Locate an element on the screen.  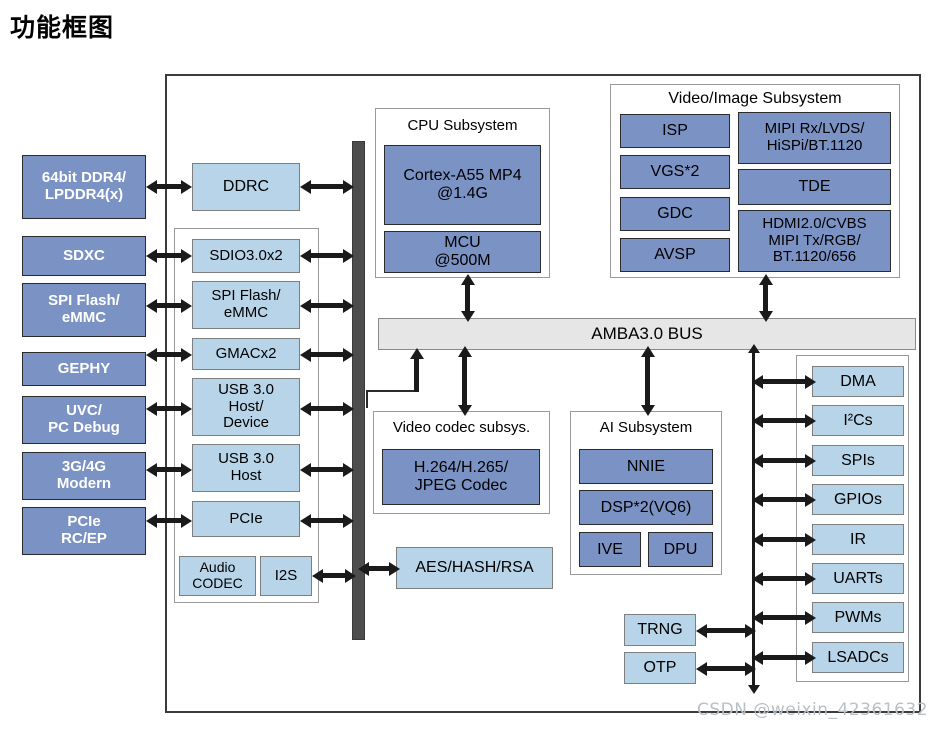
block-sdio: SDIO3.0x2 is located at coordinates (246, 256).